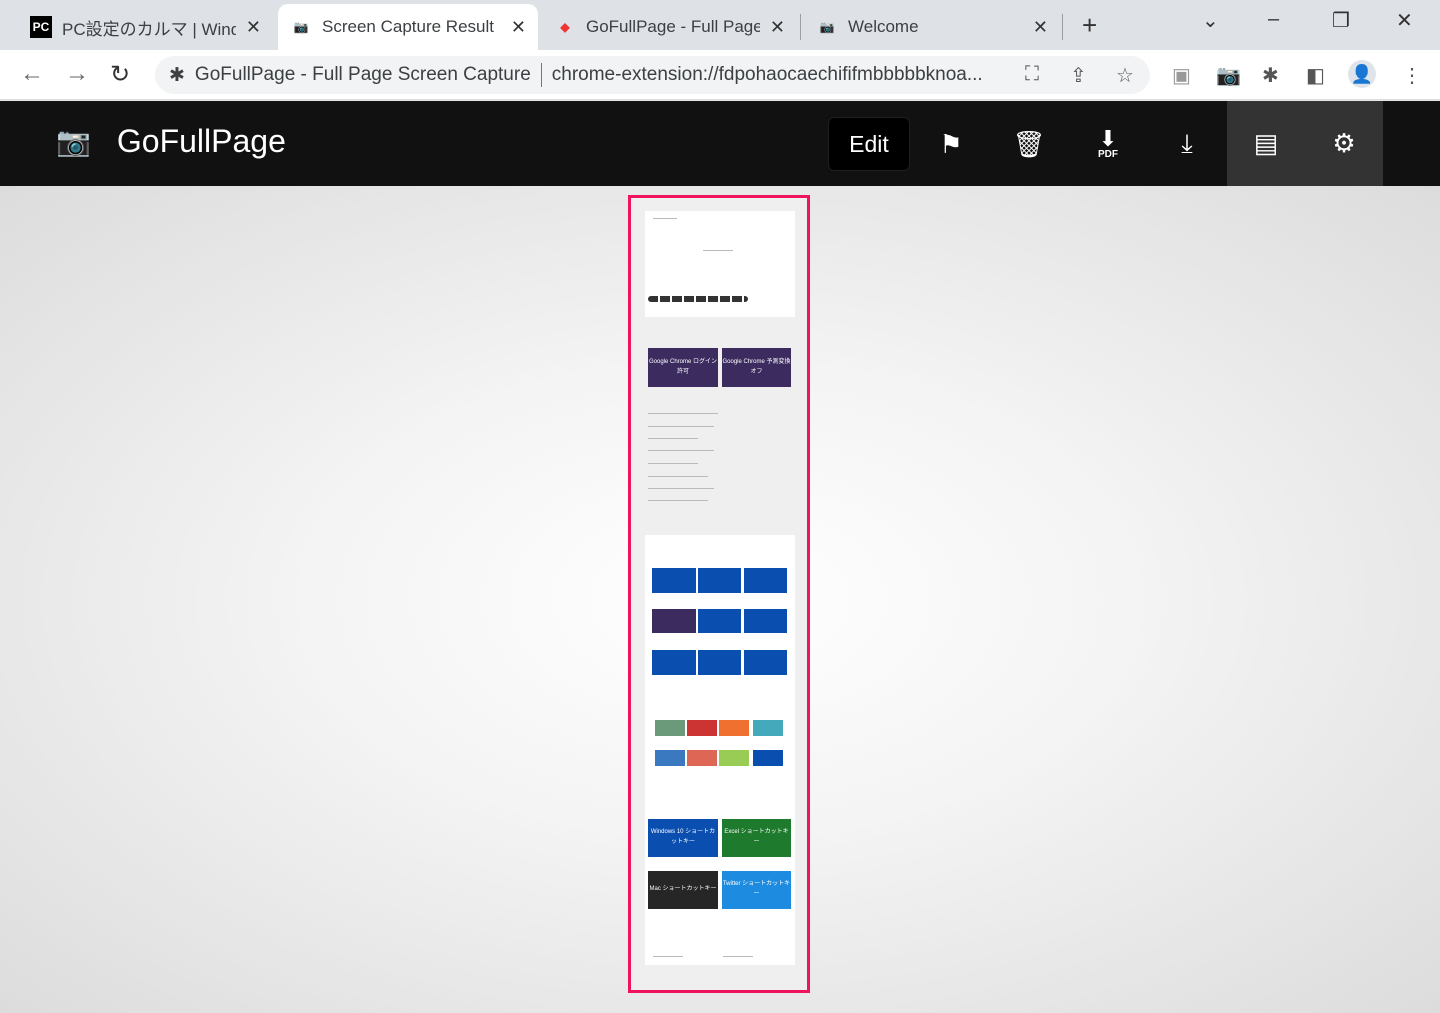  What do you see at coordinates (565, 27) in the screenshot?
I see `chrome-store-icon: ◆` at bounding box center [565, 27].